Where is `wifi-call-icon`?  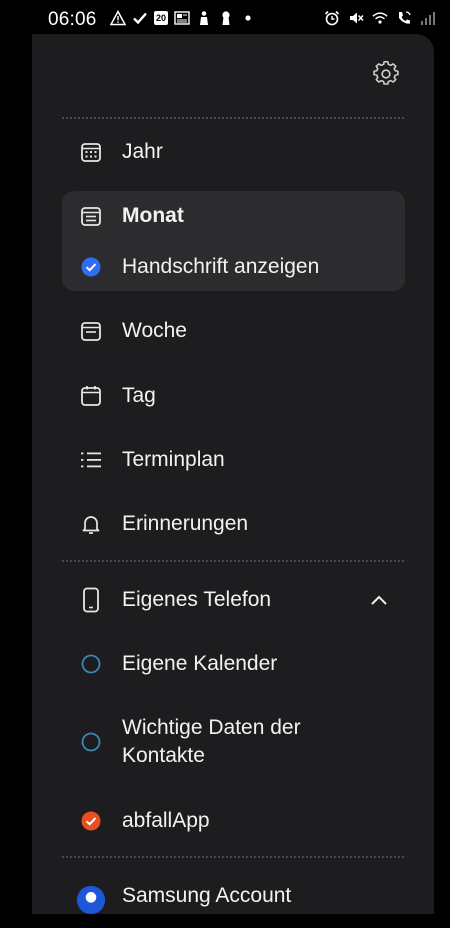 wifi-call-icon is located at coordinates (404, 18).